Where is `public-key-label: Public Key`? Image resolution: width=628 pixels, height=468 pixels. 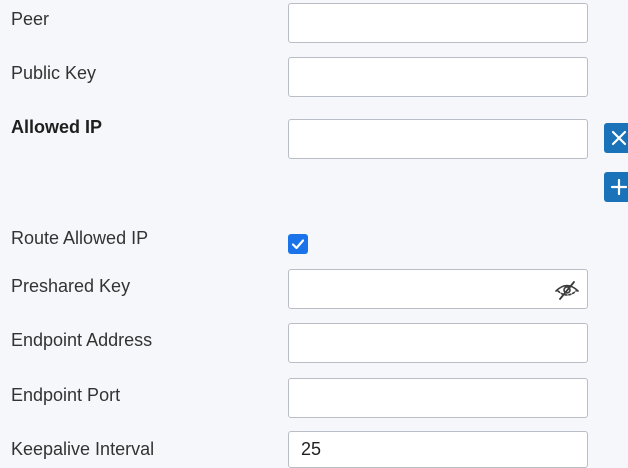 public-key-label: Public Key is located at coordinates (54, 73).